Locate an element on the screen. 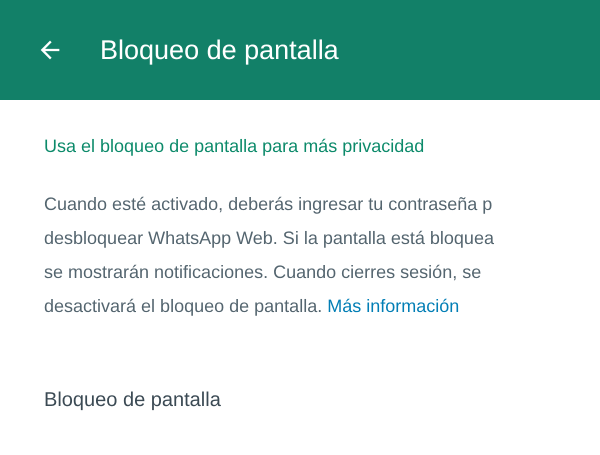 The height and width of the screenshot is (455, 600). section-subtitle: Usa el bloqueo de pantalla para más privacidad is located at coordinates (235, 146).